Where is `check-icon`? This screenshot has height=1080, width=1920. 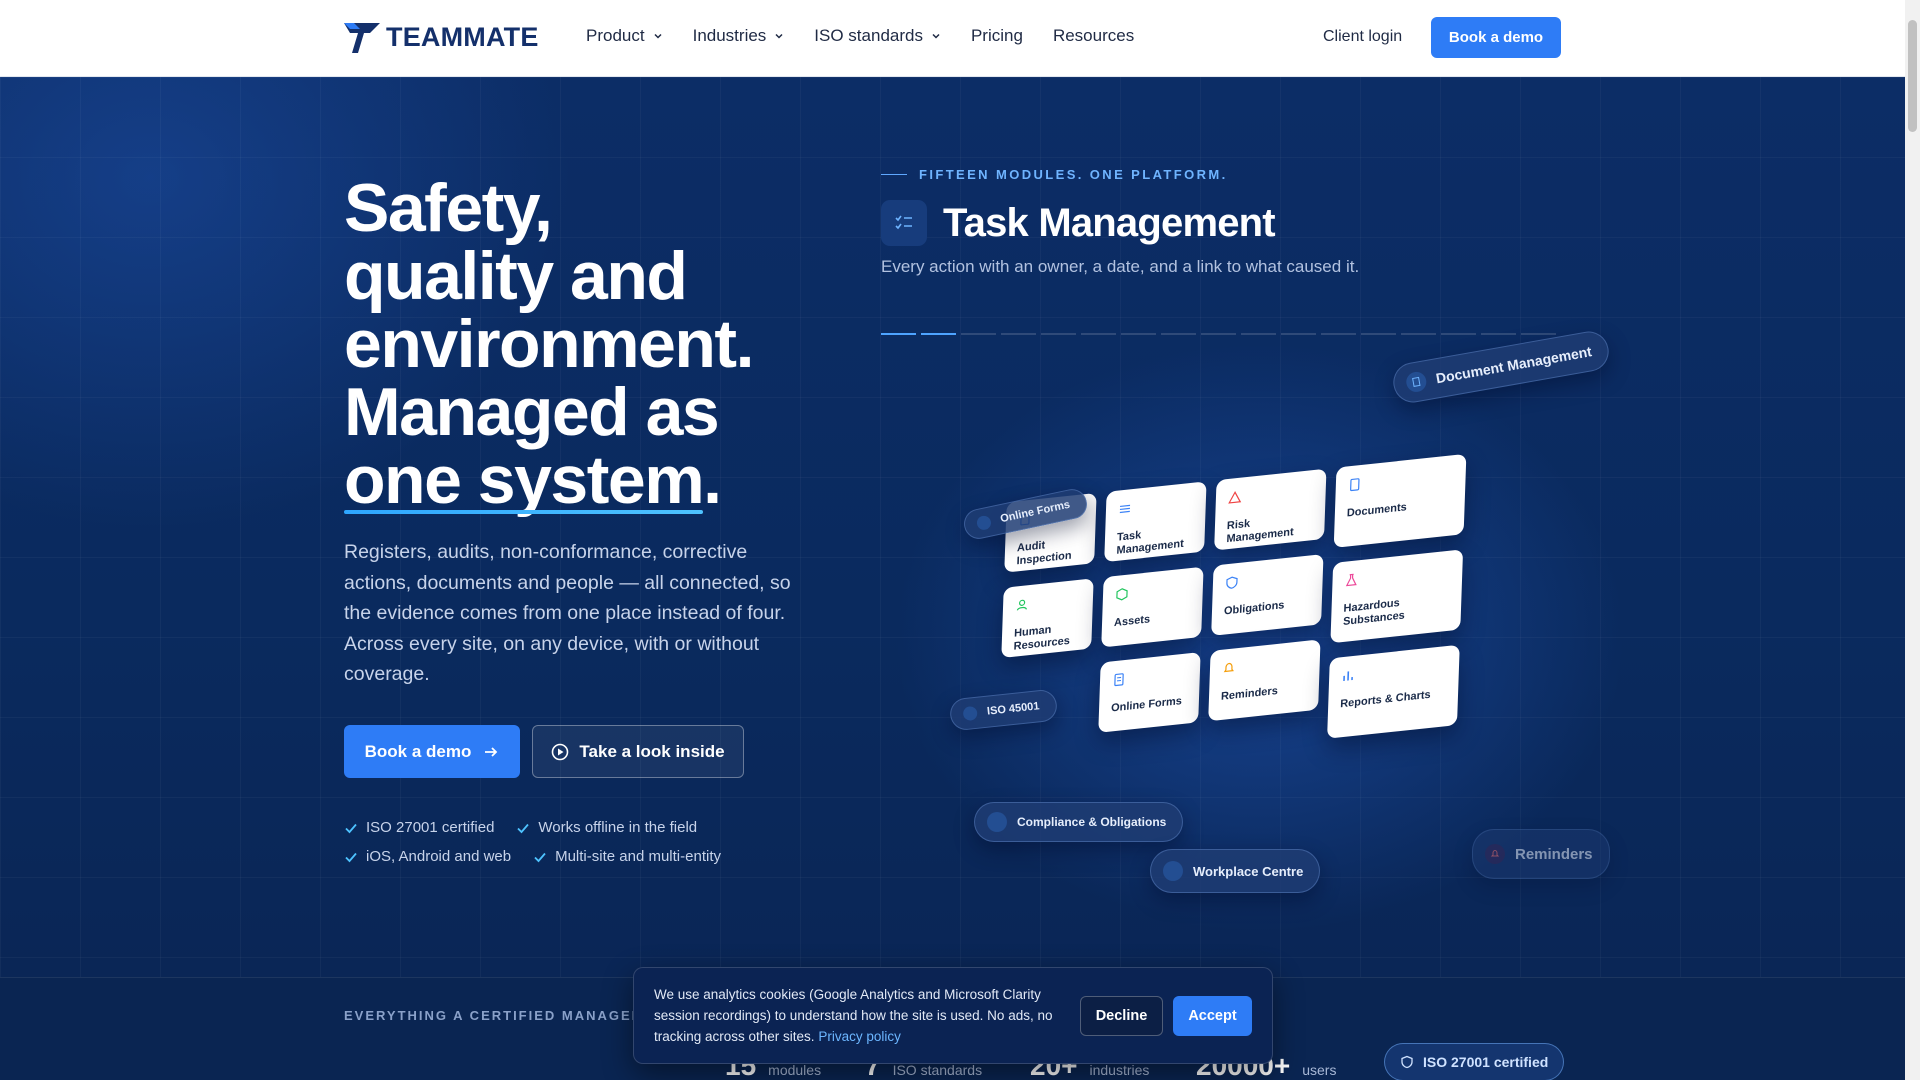
check-icon is located at coordinates (523, 828).